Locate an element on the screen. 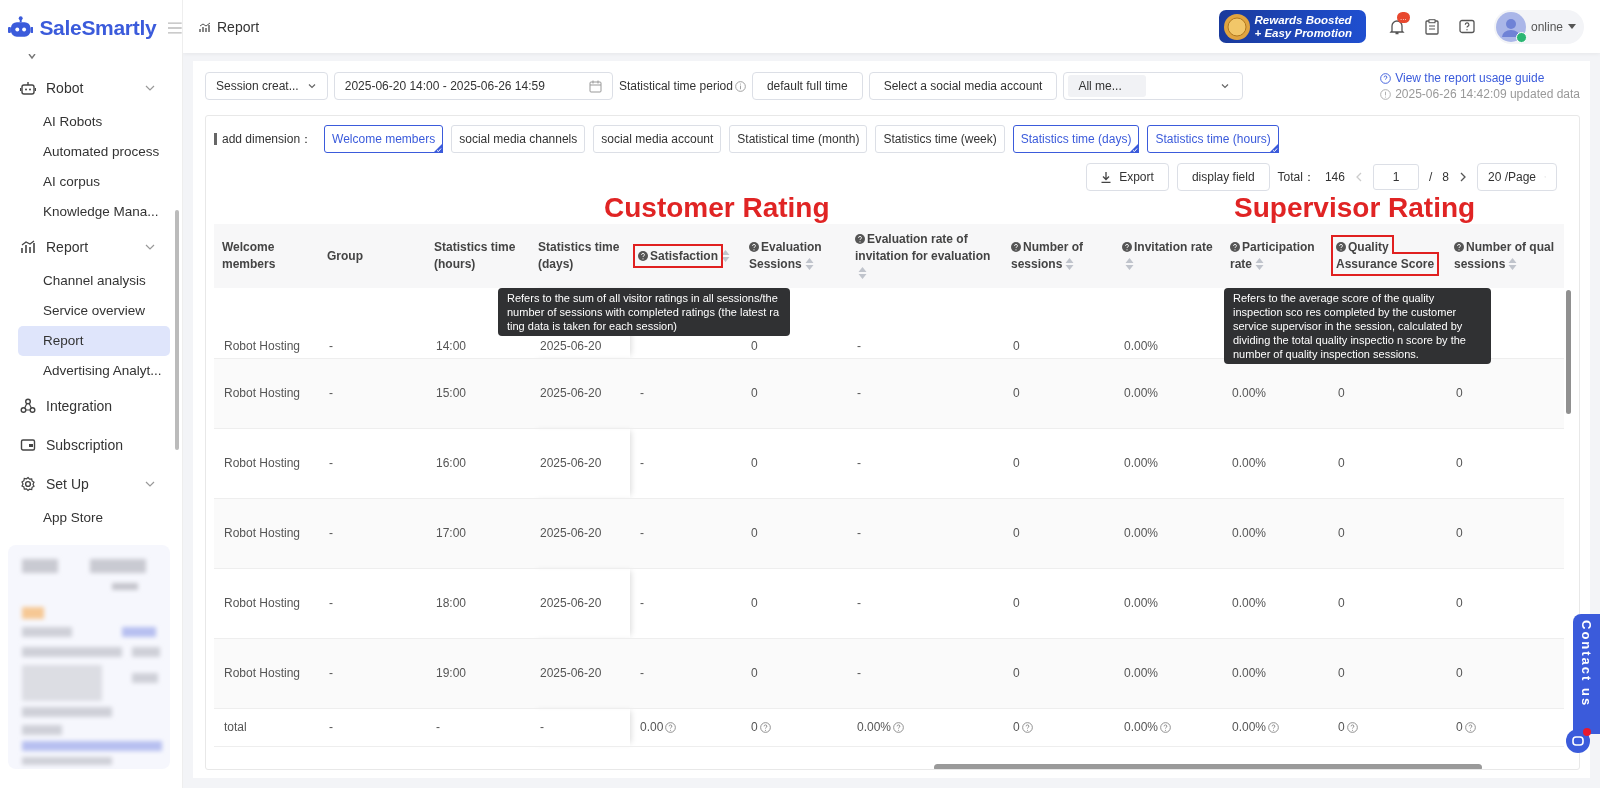 The width and height of the screenshot is (1600, 788). export-button: Export is located at coordinates (1127, 177).